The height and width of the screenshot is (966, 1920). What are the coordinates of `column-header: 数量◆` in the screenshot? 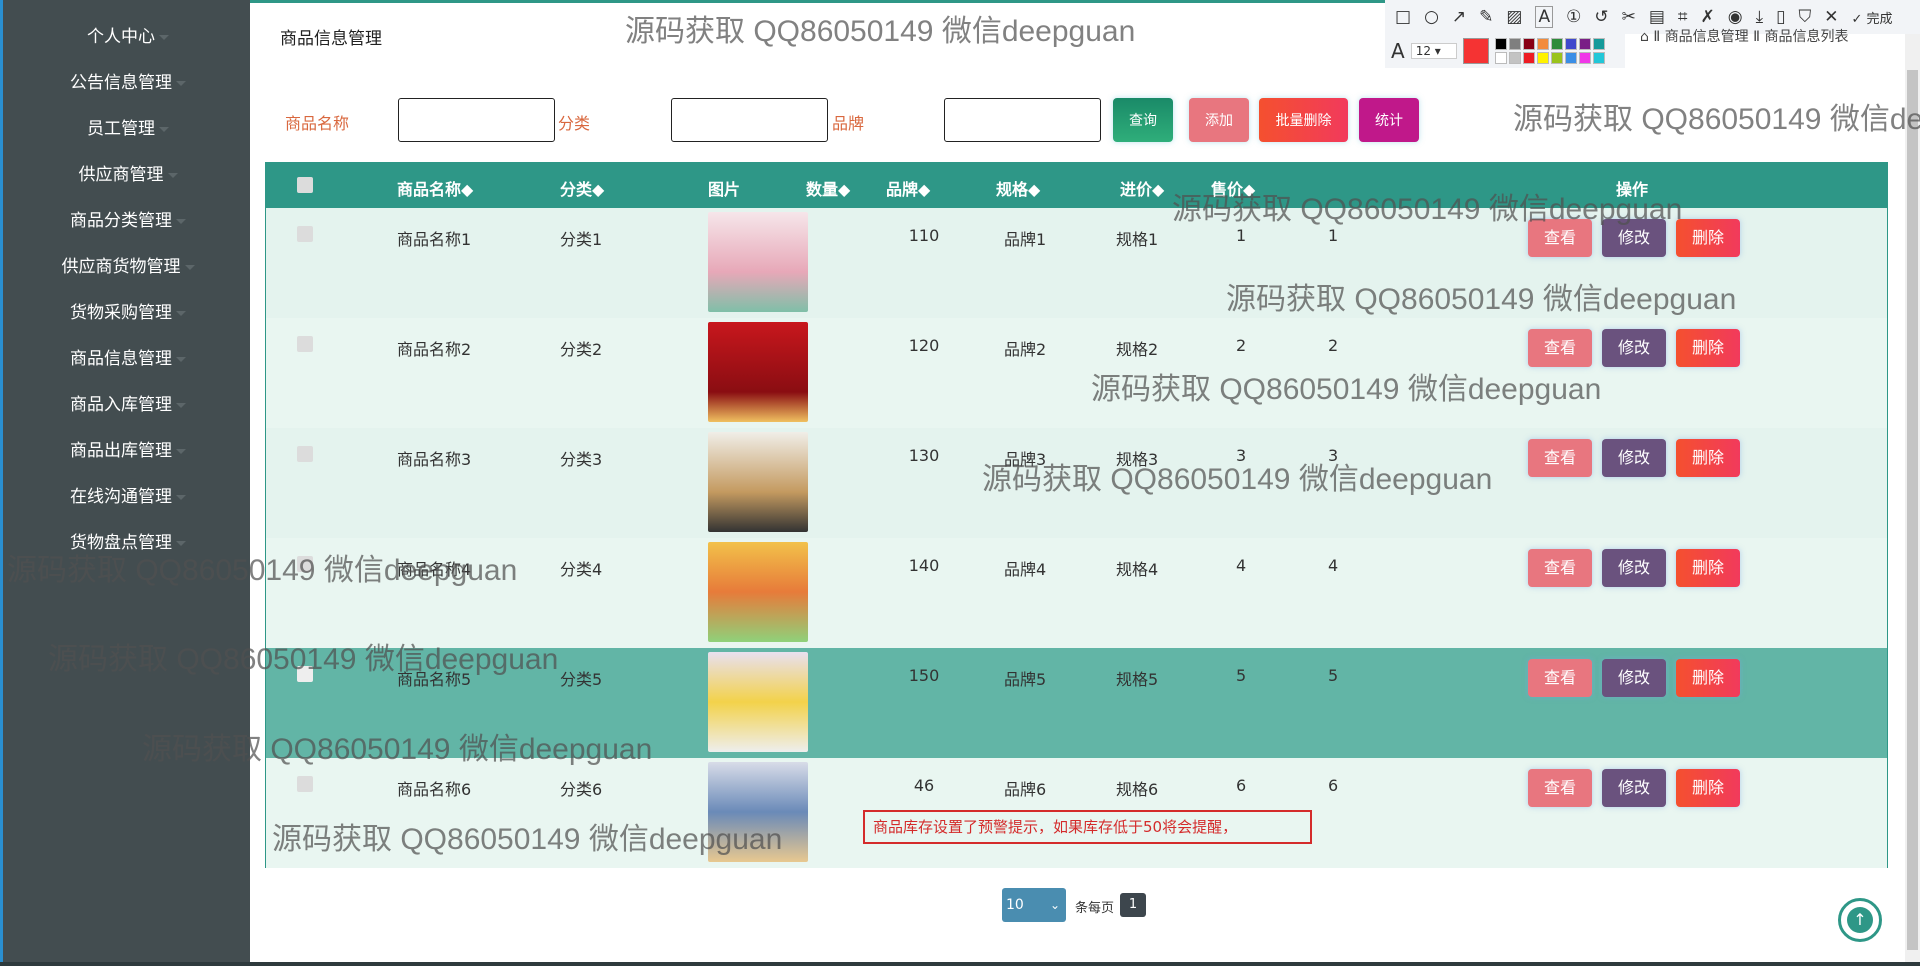 It's located at (828, 188).